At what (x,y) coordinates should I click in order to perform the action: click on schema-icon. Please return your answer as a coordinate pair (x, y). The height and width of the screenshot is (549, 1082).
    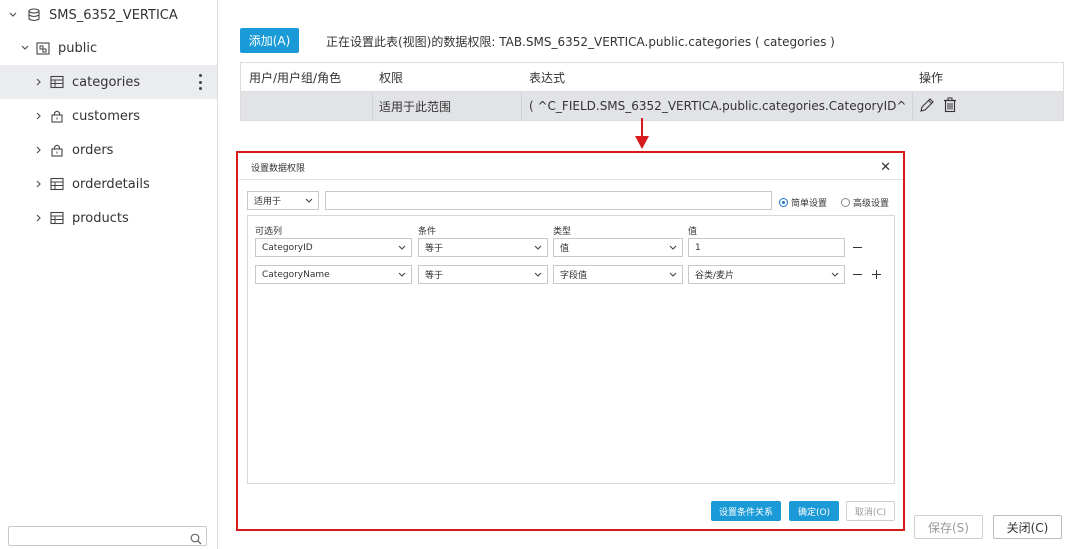
    Looking at the image, I should click on (43, 48).